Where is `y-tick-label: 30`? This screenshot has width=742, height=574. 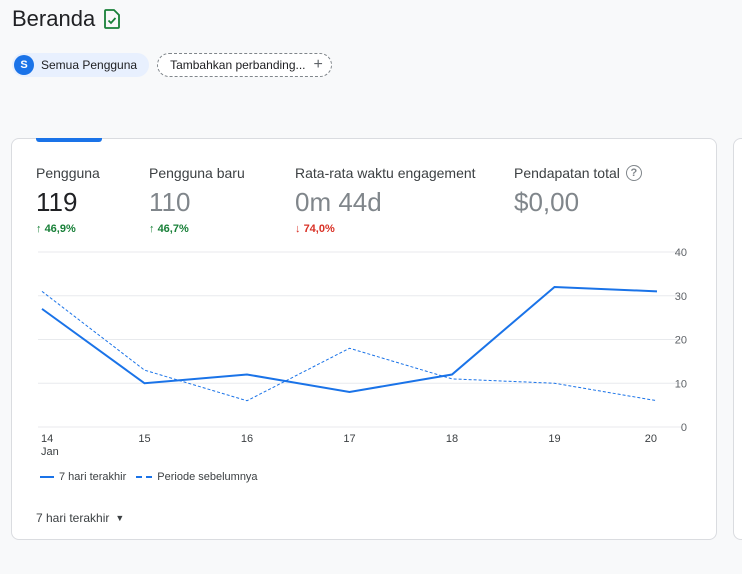
y-tick-label: 30 is located at coordinates (681, 297).